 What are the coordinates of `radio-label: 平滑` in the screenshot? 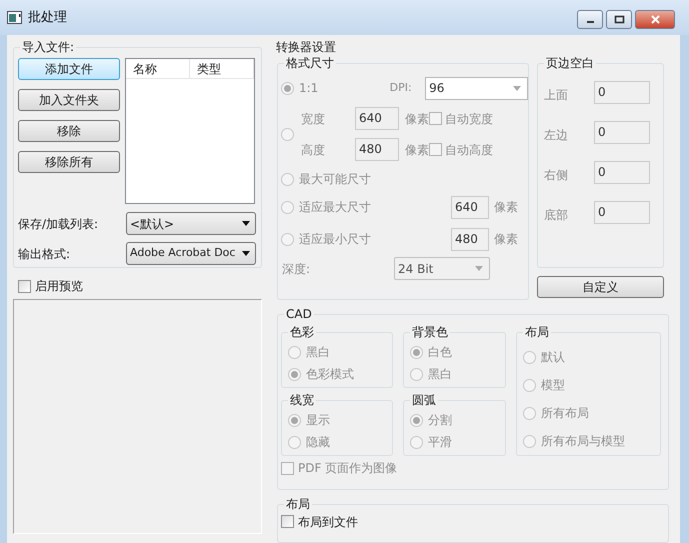 It's located at (440, 442).